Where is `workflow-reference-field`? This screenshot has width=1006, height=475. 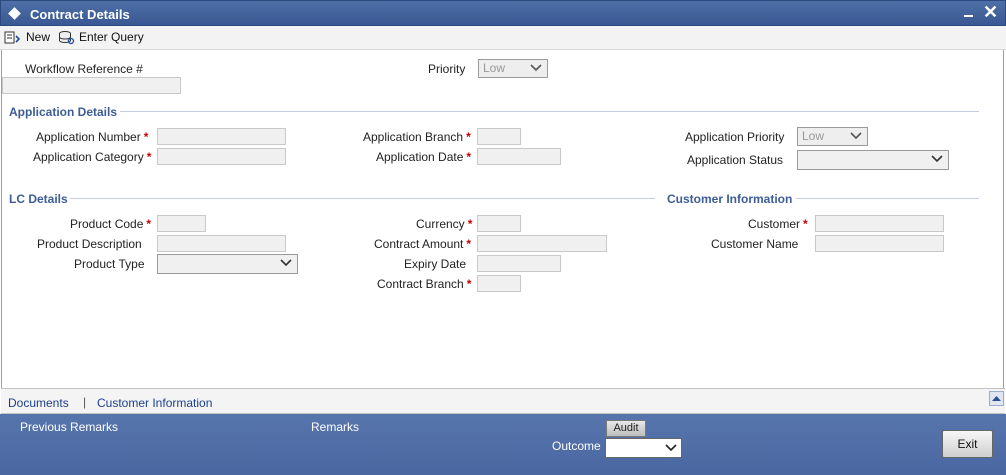 workflow-reference-field is located at coordinates (91, 85).